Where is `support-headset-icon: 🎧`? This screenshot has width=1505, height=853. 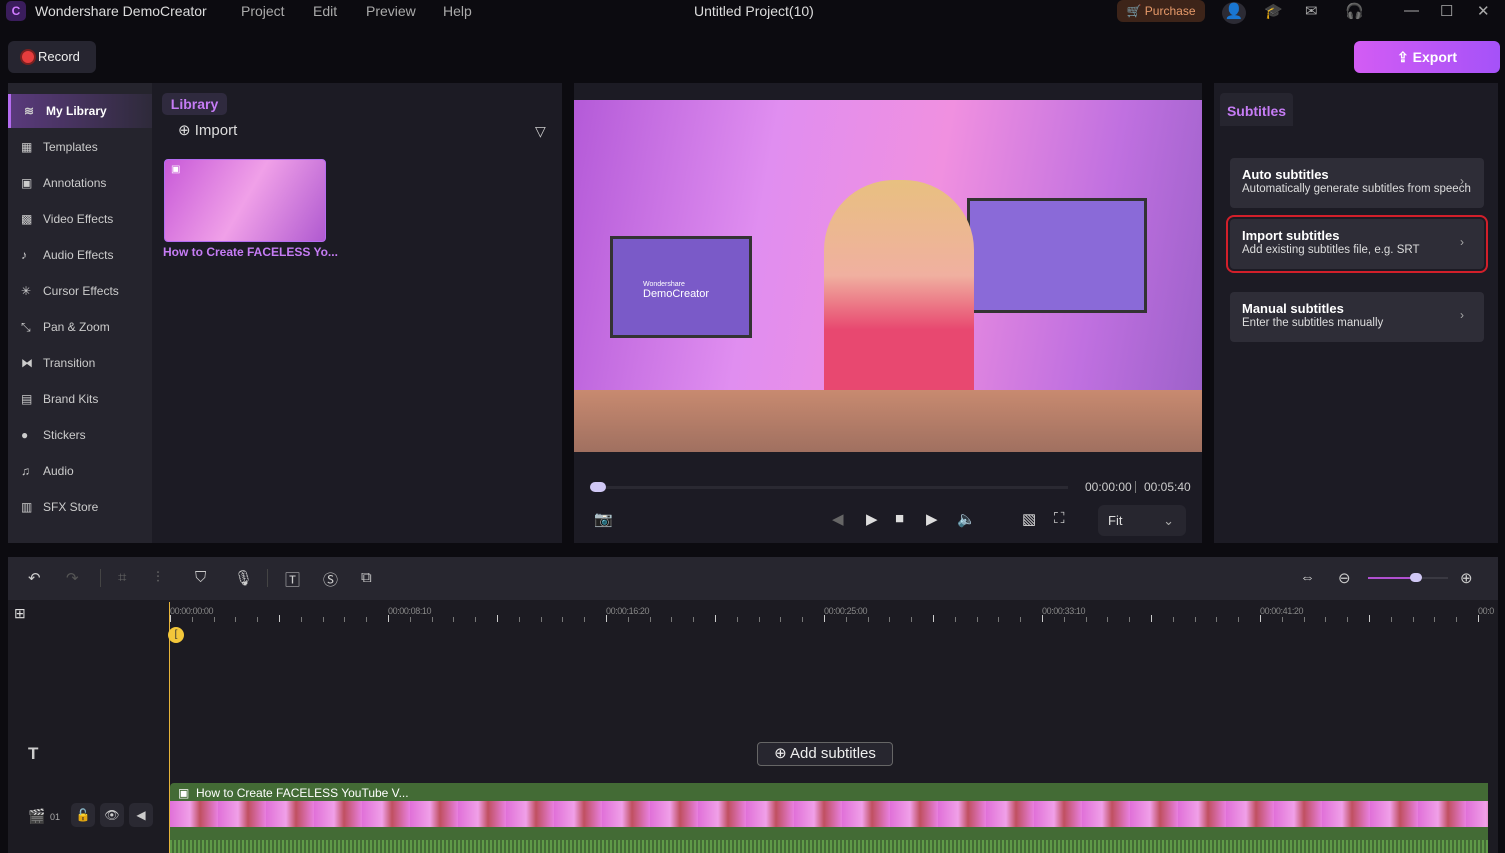 support-headset-icon: 🎧 is located at coordinates (1354, 11).